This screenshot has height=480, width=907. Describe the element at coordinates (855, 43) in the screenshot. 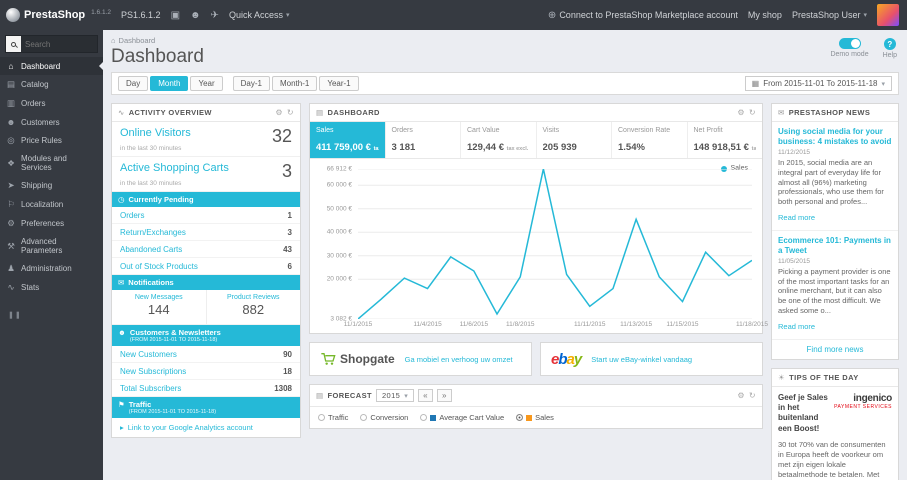

I see `toggle-knob` at that location.